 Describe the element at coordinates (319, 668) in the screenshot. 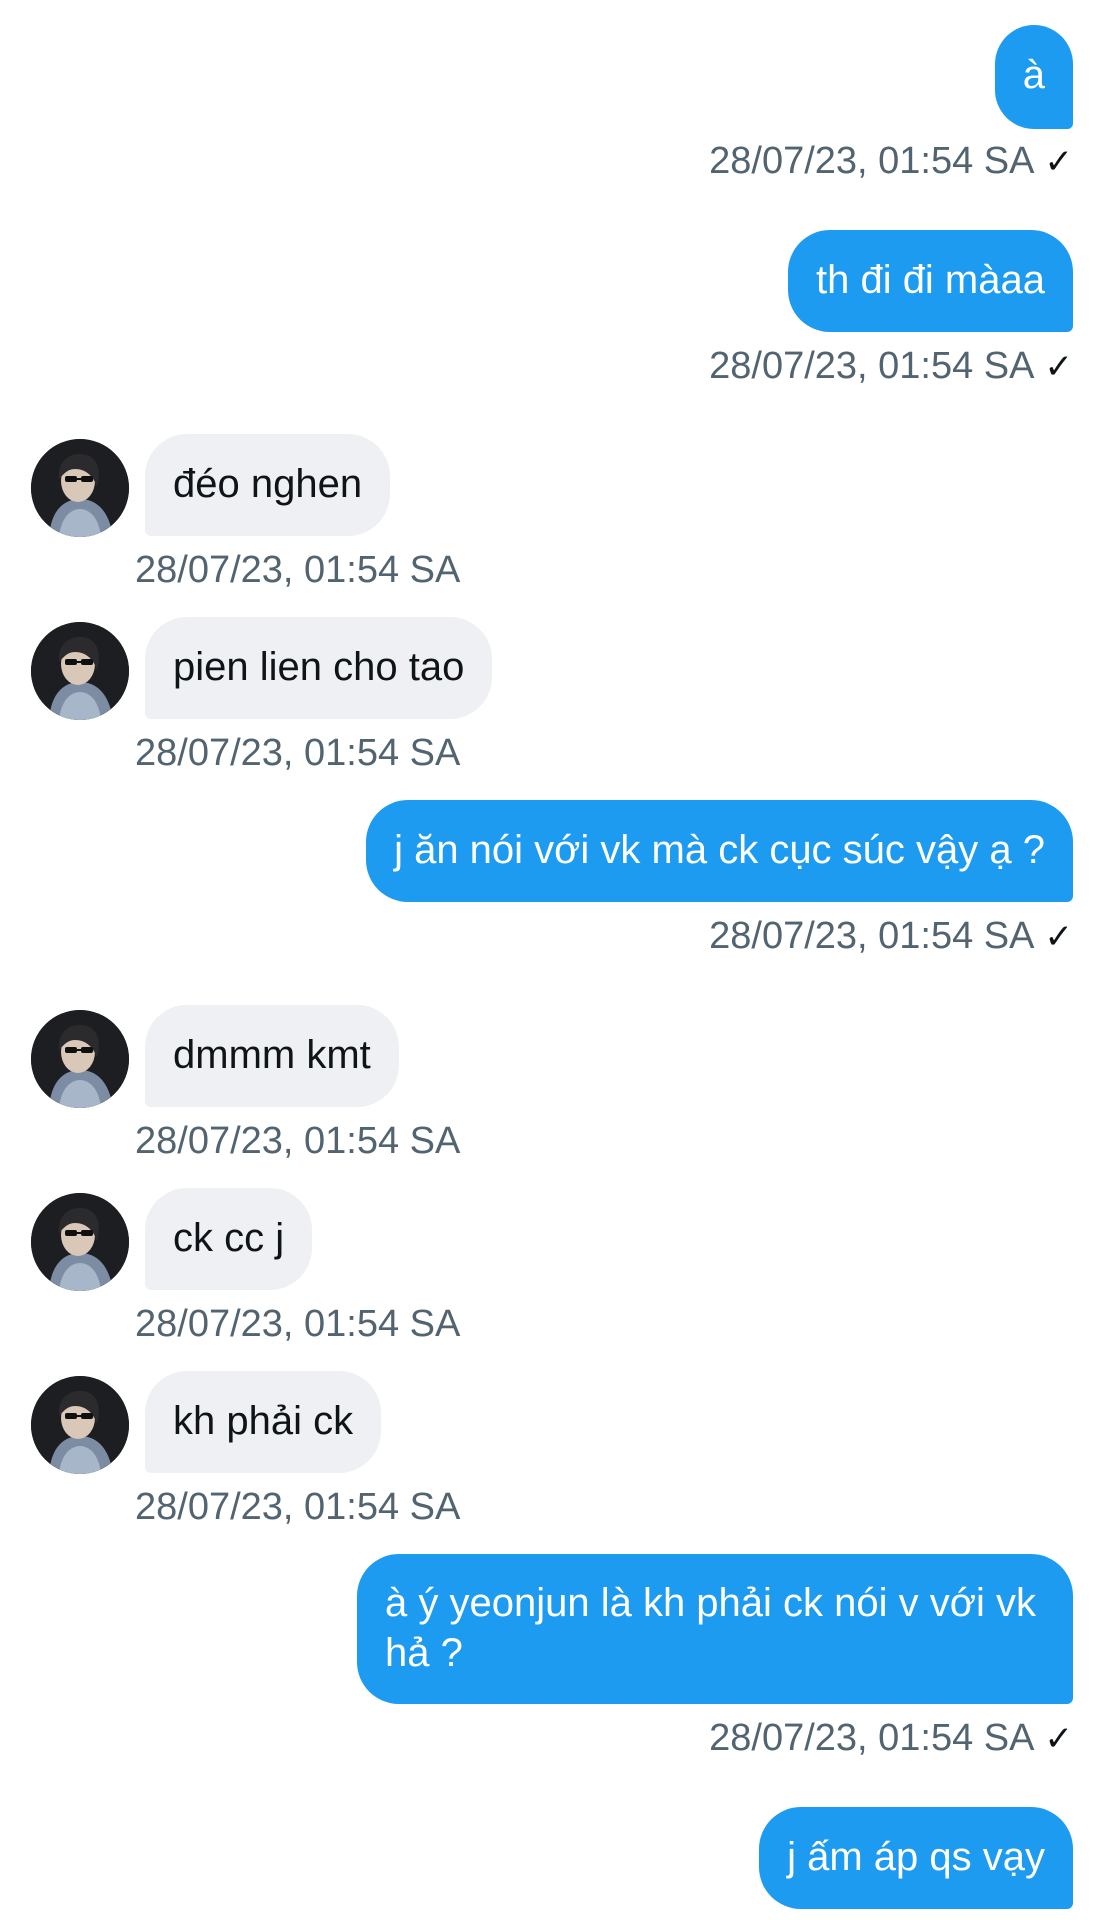

I see `message-bubble: pien lien cho tao` at that location.